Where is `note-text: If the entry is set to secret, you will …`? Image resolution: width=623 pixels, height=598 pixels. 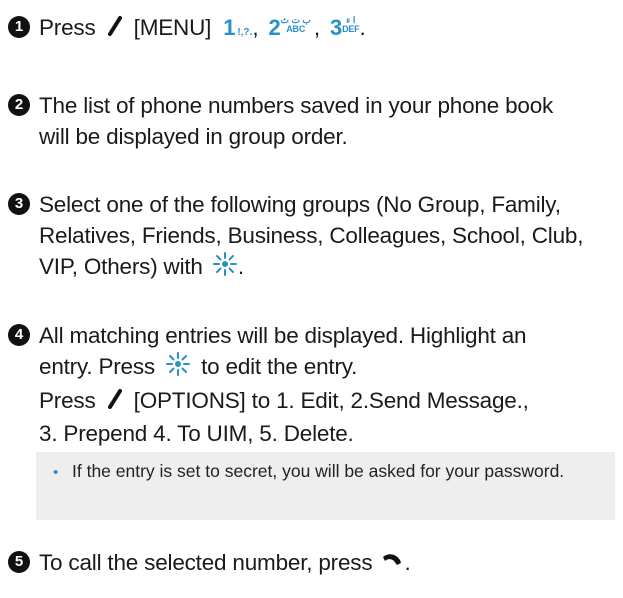 note-text: If the entry is set to secret, you will … is located at coordinates (318, 471).